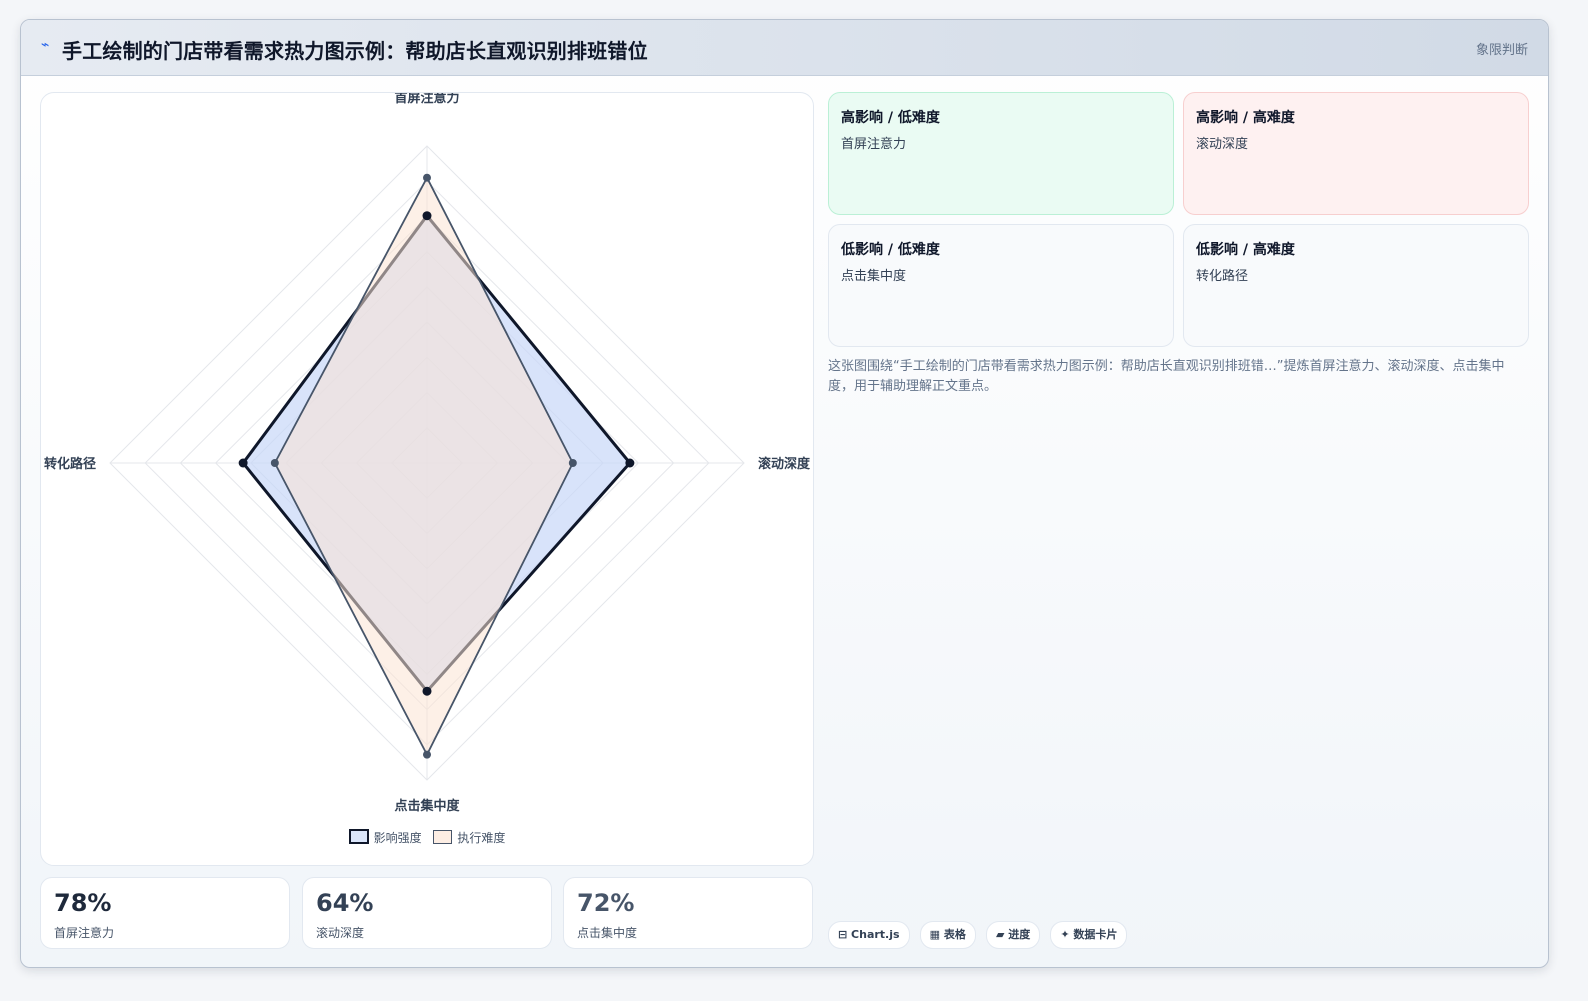 Image resolution: width=1588 pixels, height=1001 pixels. Describe the element at coordinates (688, 913) in the screenshot. I see `stat-card-click-concentration: 72% 点击集中度` at that location.